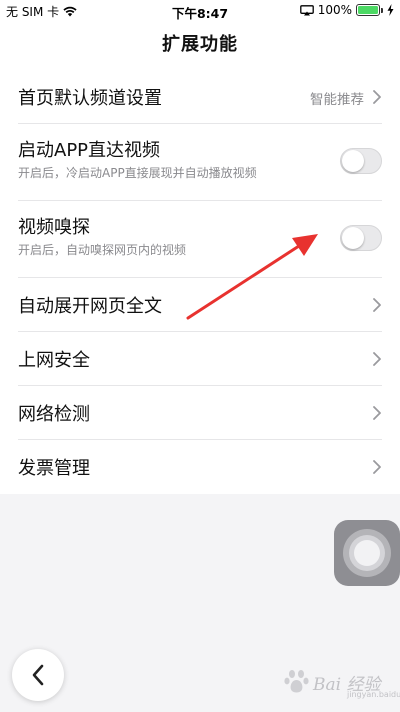 The height and width of the screenshot is (712, 400). What do you see at coordinates (341, 680) in the screenshot?
I see `watermark: Bai 经验 jingyan.baidu.com` at bounding box center [341, 680].